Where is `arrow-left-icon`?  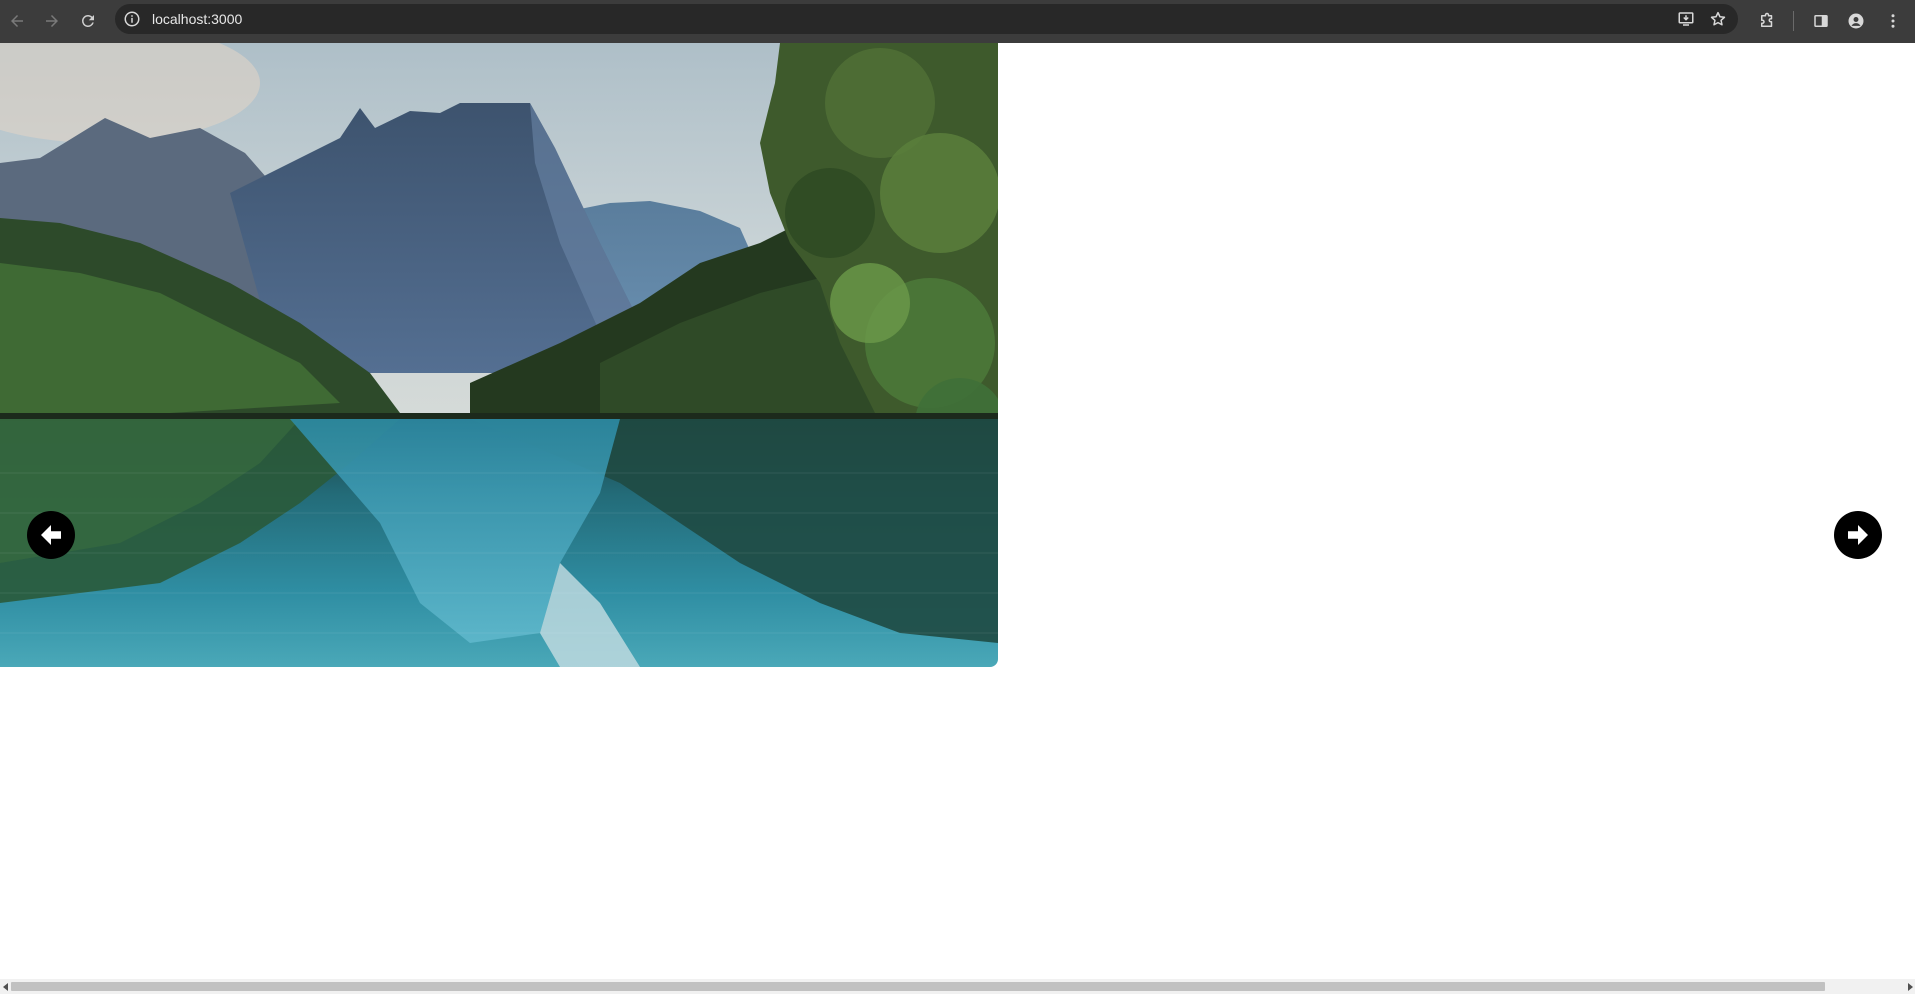
arrow-left-icon is located at coordinates (17, 21).